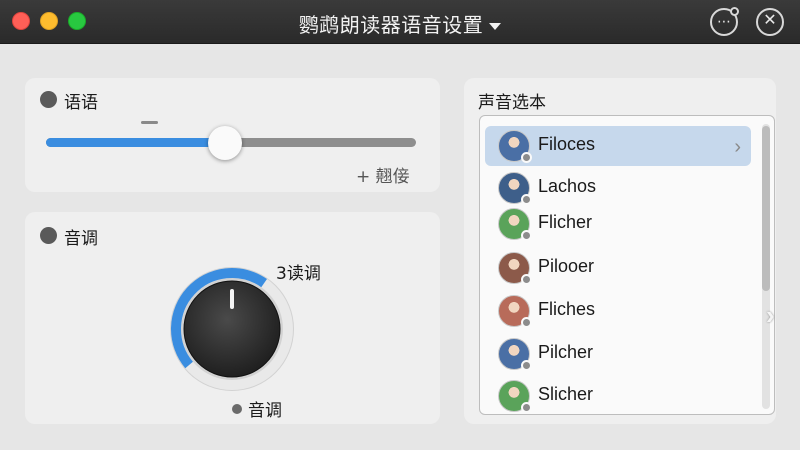  Describe the element at coordinates (48, 99) in the screenshot. I see `speed-bullet-icon` at that location.